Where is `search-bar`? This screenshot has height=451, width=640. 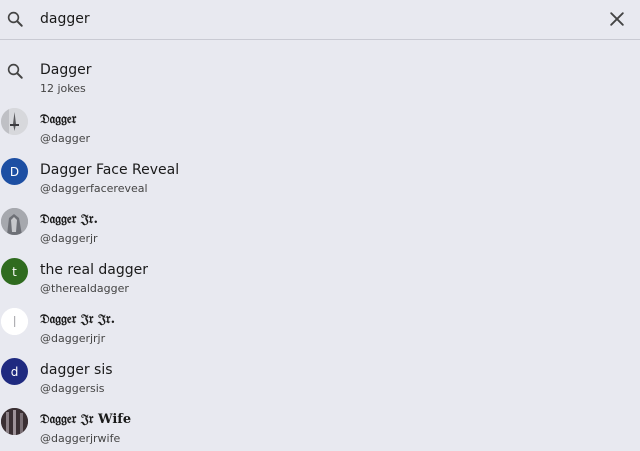
search-bar is located at coordinates (320, 20).